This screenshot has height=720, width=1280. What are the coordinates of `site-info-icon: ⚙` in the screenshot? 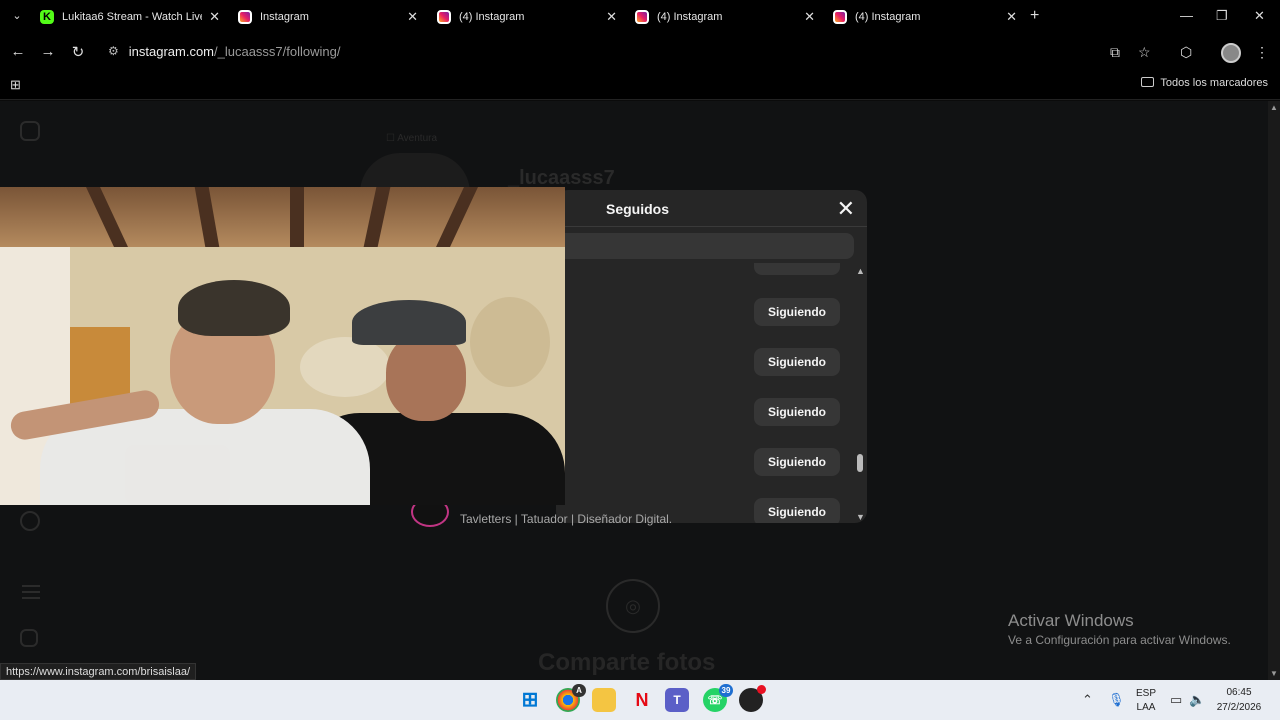 It's located at (113, 51).